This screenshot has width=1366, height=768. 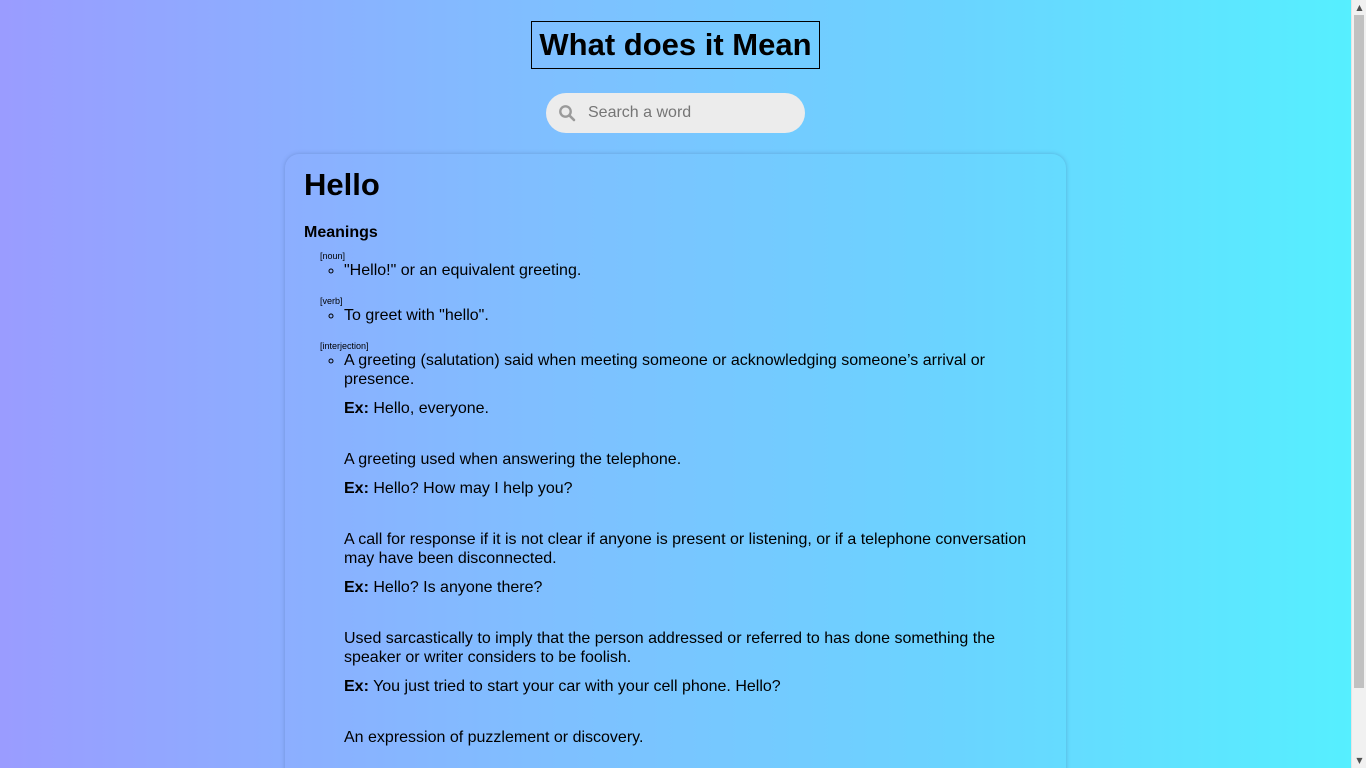 I want to click on part-of-speech-group: [verb] To greet with "hello"., so click(x=683, y=310).